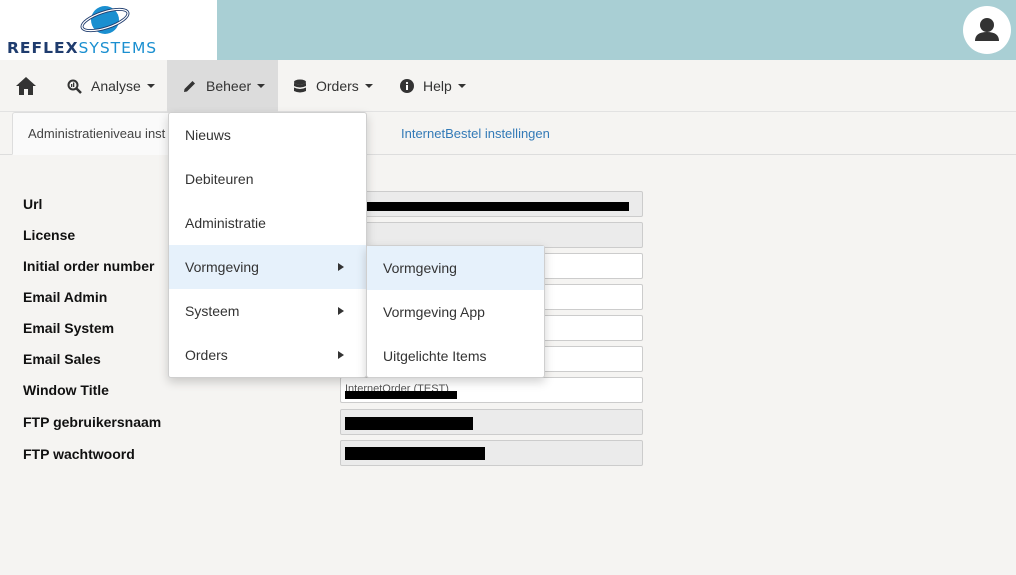 Image resolution: width=1016 pixels, height=575 pixels. Describe the element at coordinates (435, 356) in the screenshot. I see `menu-item-label: Uitgelichte Items` at that location.